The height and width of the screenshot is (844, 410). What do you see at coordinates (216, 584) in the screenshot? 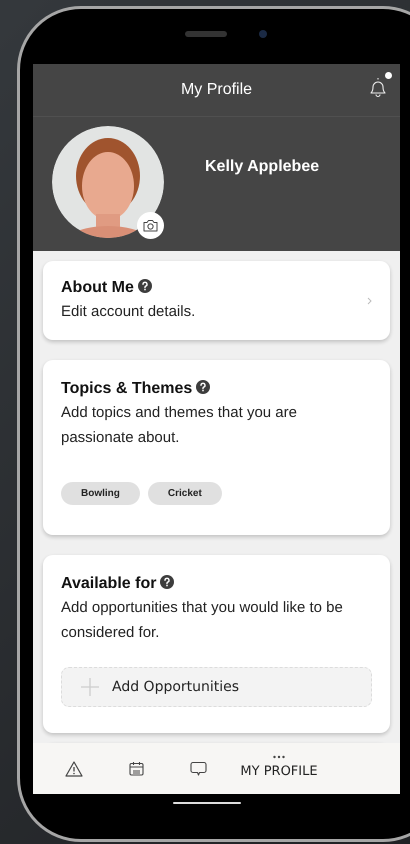
I see `card-title: Available for` at bounding box center [216, 584].